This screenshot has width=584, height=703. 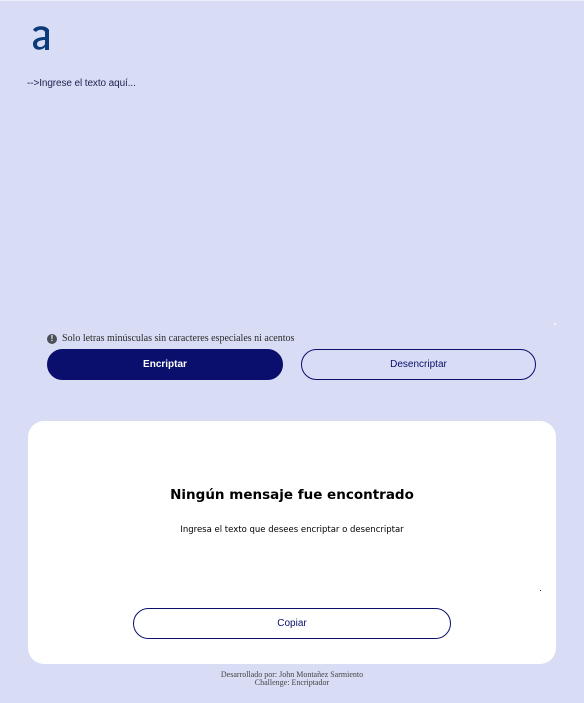 I want to click on info-circle-icon: !, so click(x=52, y=338).